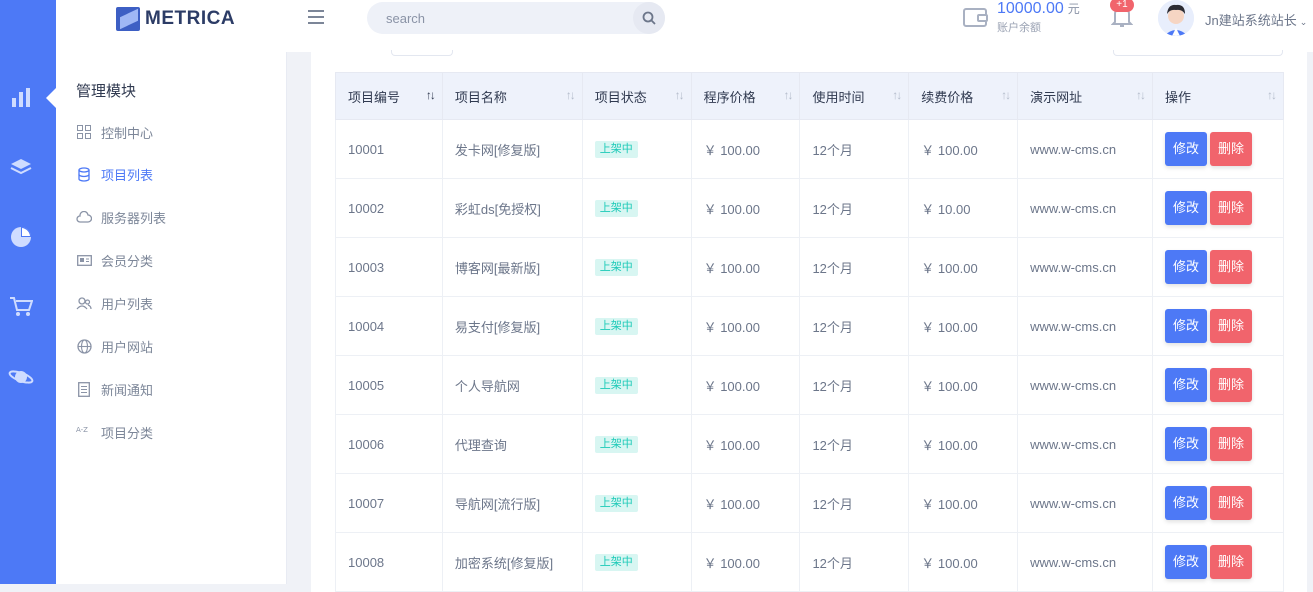 The width and height of the screenshot is (1313, 592). What do you see at coordinates (854, 96) in the screenshot?
I see `column-header-duration: 使用时间 ↑↓` at bounding box center [854, 96].